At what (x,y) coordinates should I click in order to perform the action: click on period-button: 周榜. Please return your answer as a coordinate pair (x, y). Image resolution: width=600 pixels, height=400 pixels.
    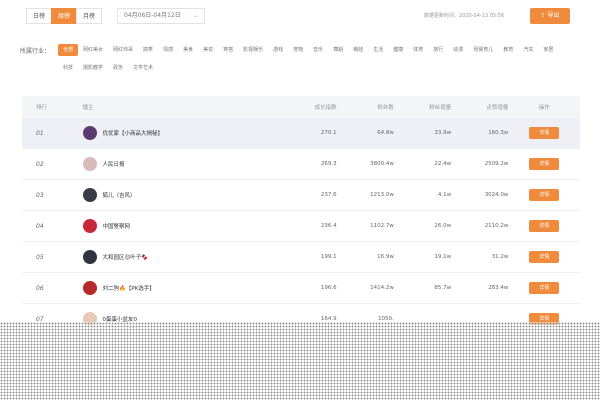
    Looking at the image, I should click on (64, 16).